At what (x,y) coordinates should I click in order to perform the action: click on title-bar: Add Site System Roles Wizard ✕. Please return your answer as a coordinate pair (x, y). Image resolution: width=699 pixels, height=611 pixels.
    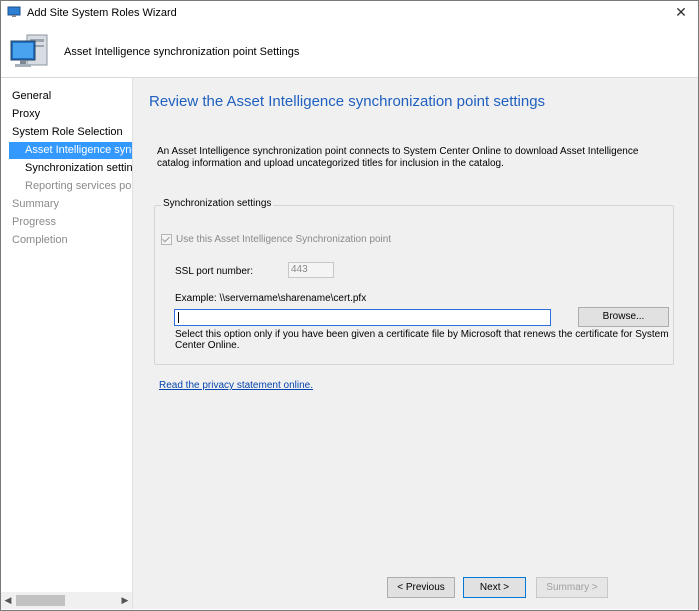
    Looking at the image, I should click on (349, 13).